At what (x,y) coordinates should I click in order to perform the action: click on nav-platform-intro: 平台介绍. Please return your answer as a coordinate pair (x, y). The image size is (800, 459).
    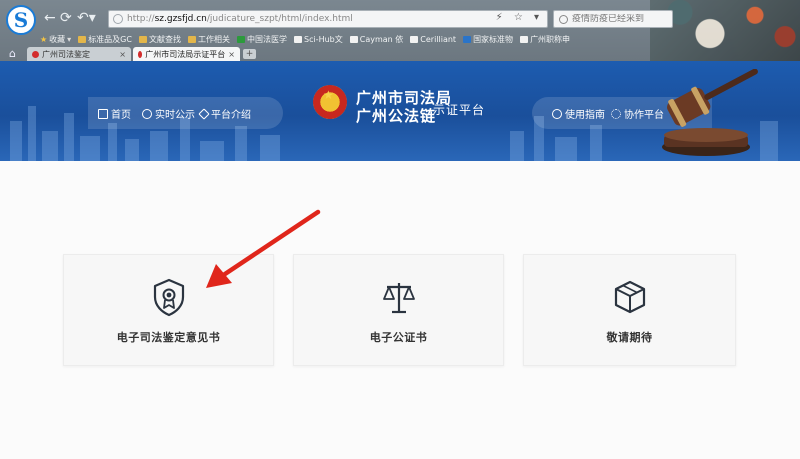
    Looking at the image, I should click on (224, 113).